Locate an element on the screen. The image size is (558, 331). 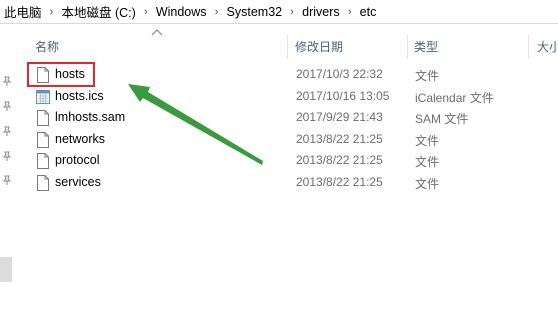
column-header-size: 大小 is located at coordinates (547, 47).